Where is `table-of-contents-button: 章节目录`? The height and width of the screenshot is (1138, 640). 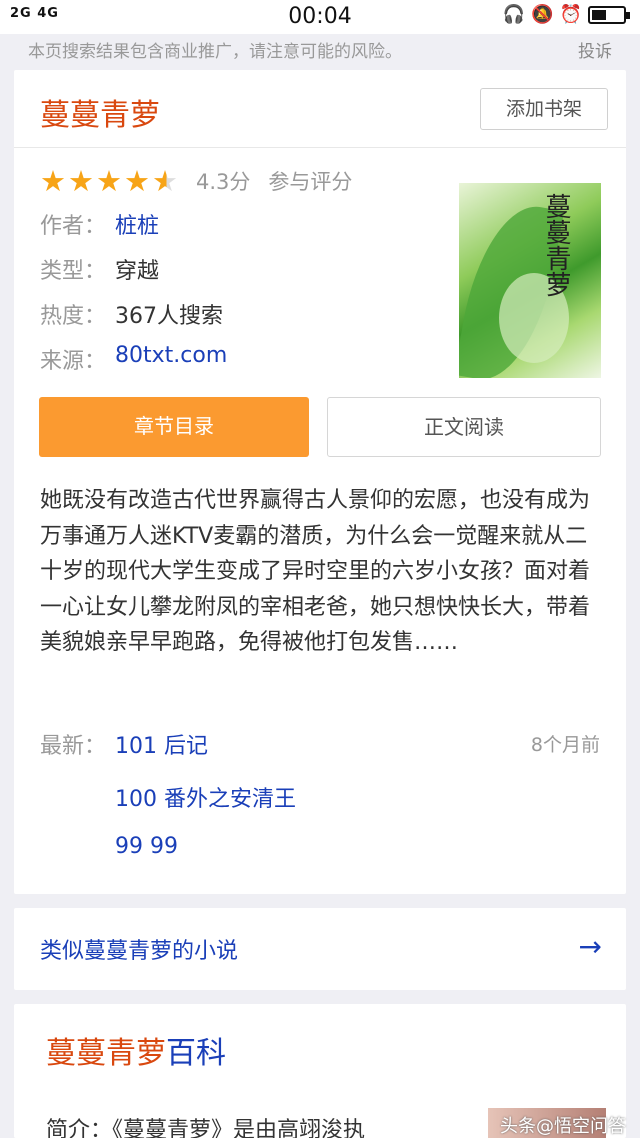
table-of-contents-button: 章节目录 is located at coordinates (174, 427).